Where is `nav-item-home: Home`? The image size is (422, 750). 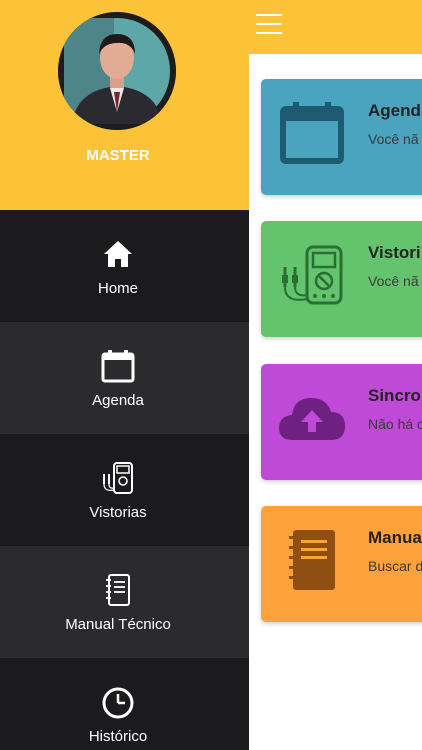 nav-item-home: Home is located at coordinates (124, 266).